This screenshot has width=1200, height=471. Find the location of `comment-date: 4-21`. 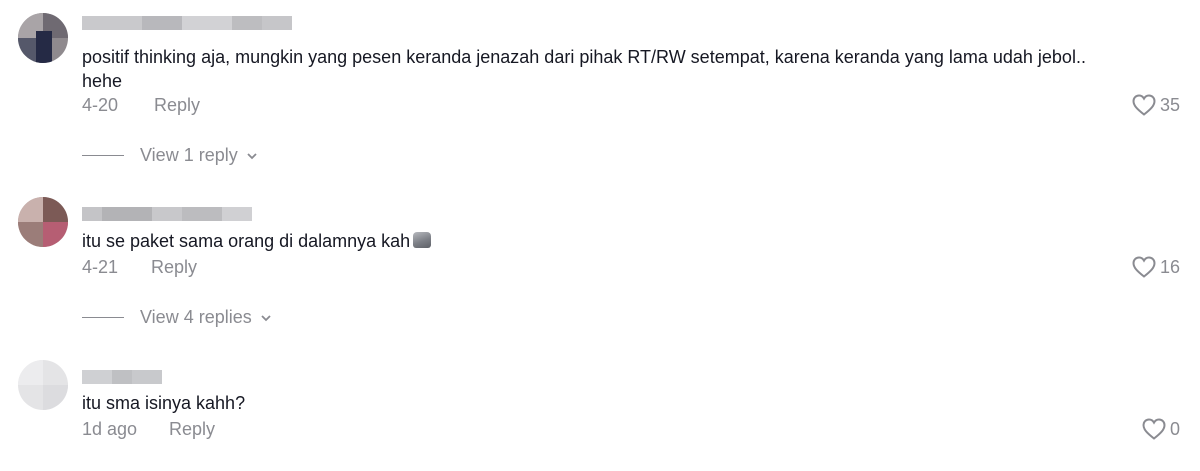

comment-date: 4-21 is located at coordinates (100, 267).